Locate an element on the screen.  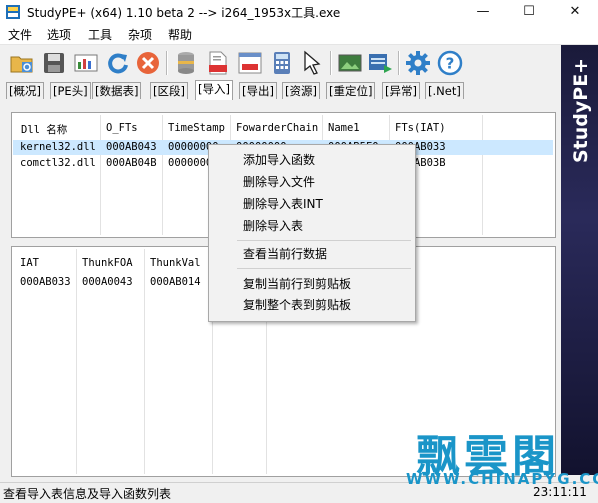
chinapyg-watermark: 飘雲閣 WWW.CHINAPYG.COM is located at coordinates (499, 455).